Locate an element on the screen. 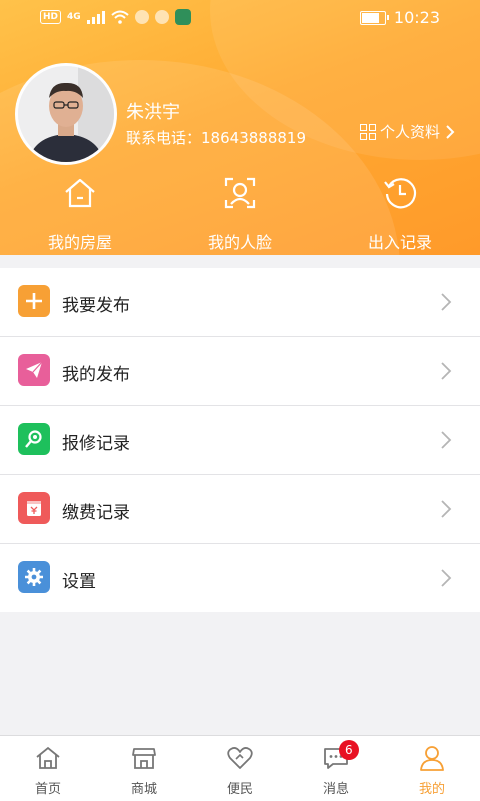 The image size is (480, 801). profile-link-label: 个人资料 is located at coordinates (409, 132).